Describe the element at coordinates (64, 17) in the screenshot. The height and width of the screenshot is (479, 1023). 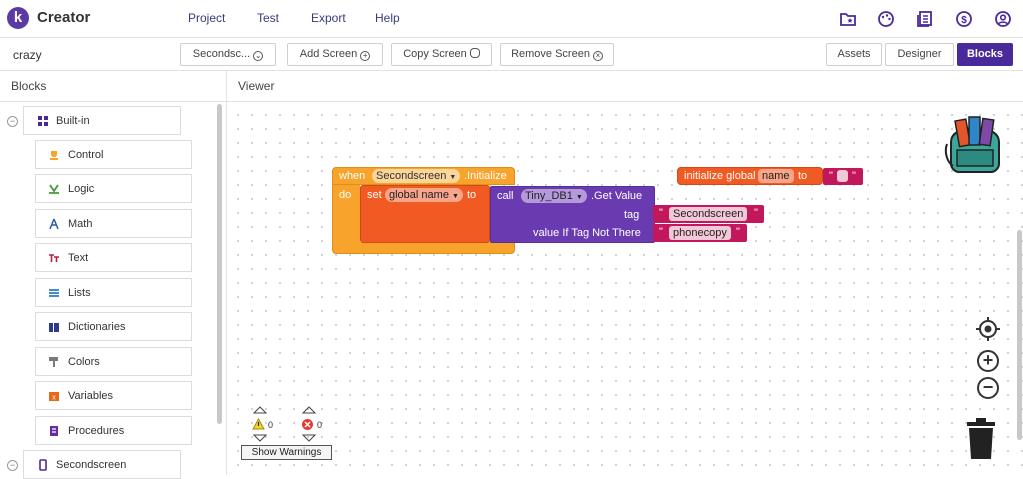
I see `app-title: Creator` at that location.